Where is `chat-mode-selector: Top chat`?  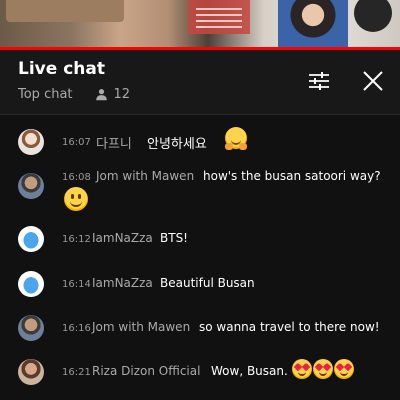 chat-mode-selector: Top chat is located at coordinates (45, 94).